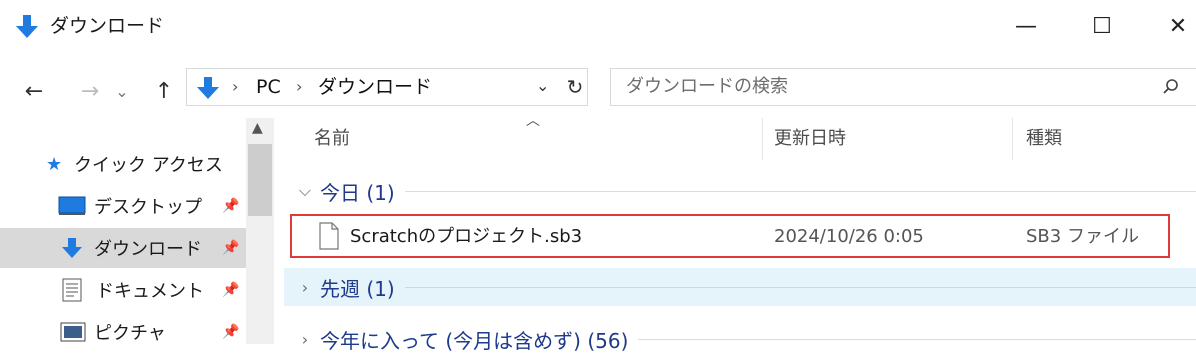 The image size is (1196, 358). What do you see at coordinates (148, 165) in the screenshot?
I see `sidebar-item-label: クイック アクセス` at bounding box center [148, 165].